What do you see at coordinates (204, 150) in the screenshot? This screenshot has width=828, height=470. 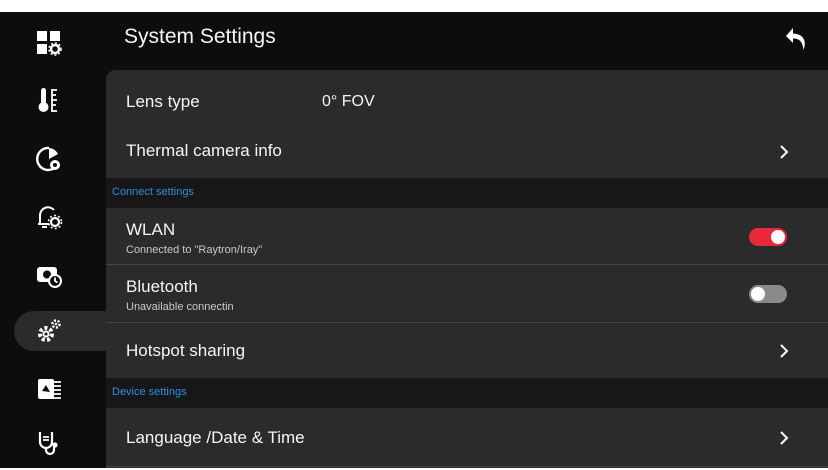 I see `thermal-camera-info-label: Thermal camera info` at bounding box center [204, 150].